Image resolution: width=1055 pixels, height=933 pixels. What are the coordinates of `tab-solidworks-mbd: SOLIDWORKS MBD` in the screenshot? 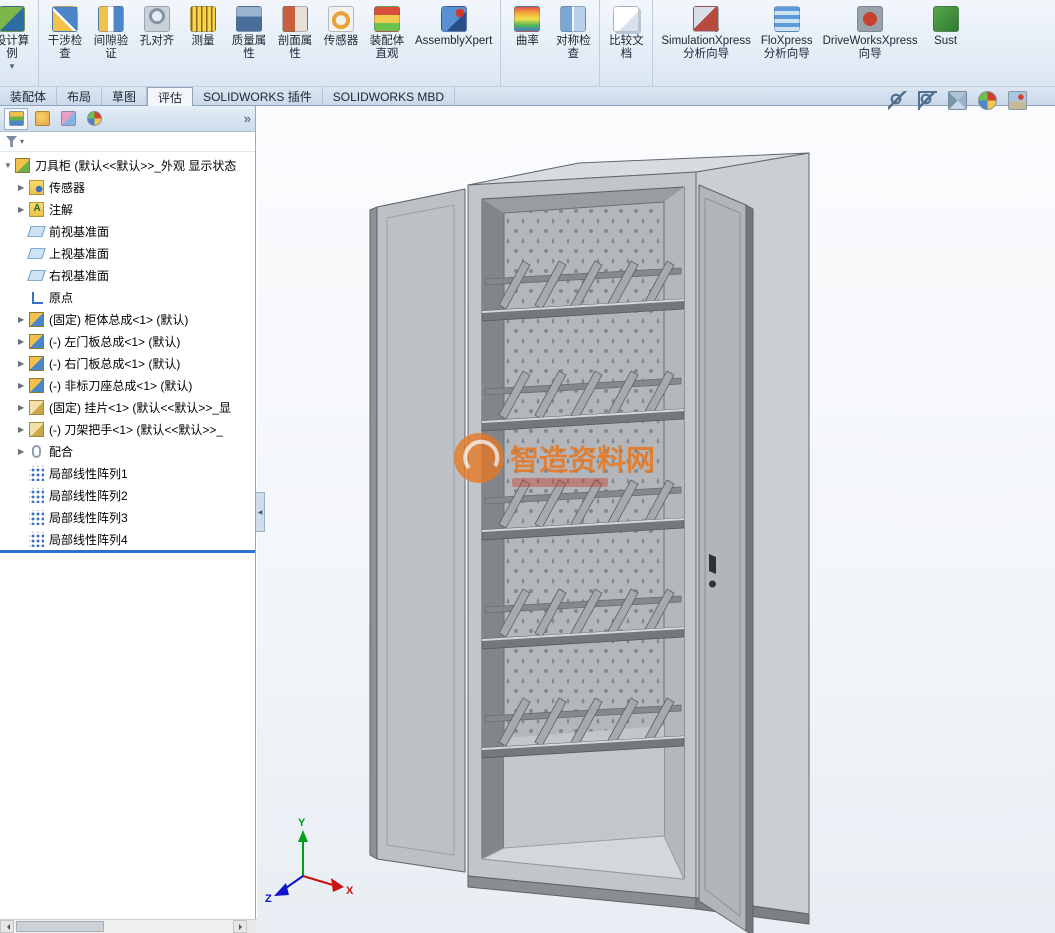 It's located at (389, 96).